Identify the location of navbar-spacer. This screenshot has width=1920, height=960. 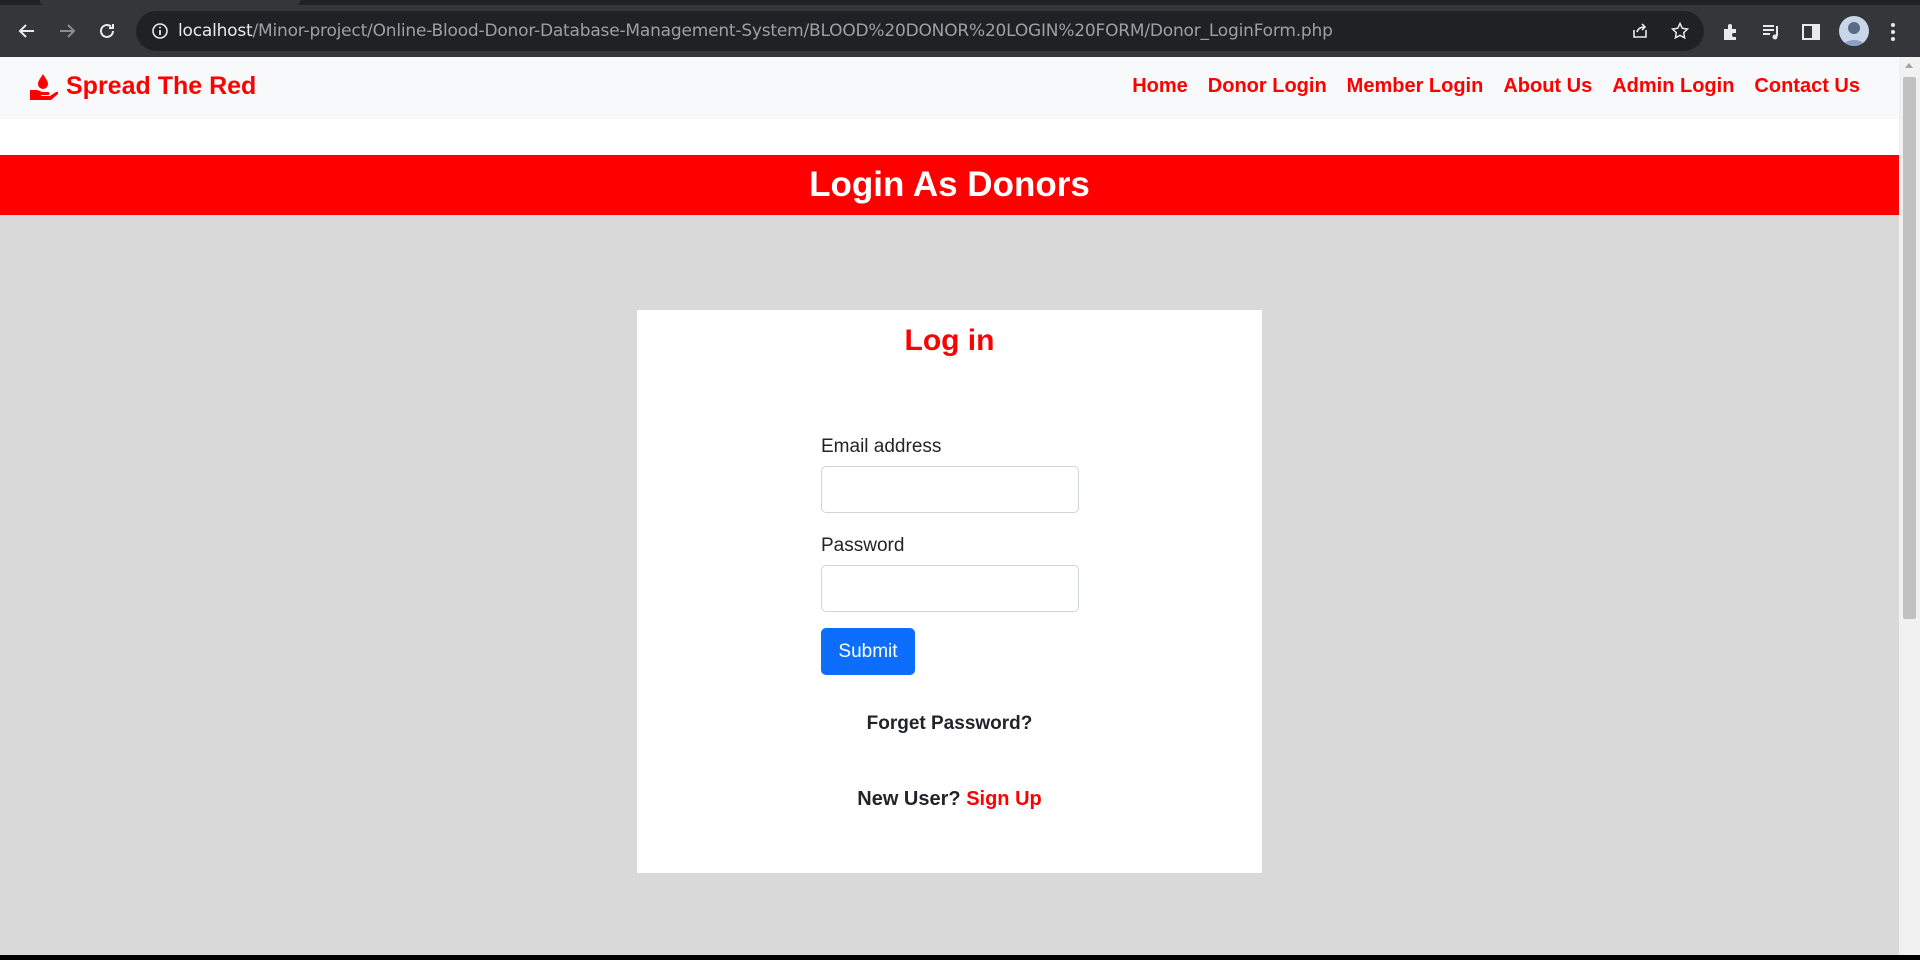
(949, 137).